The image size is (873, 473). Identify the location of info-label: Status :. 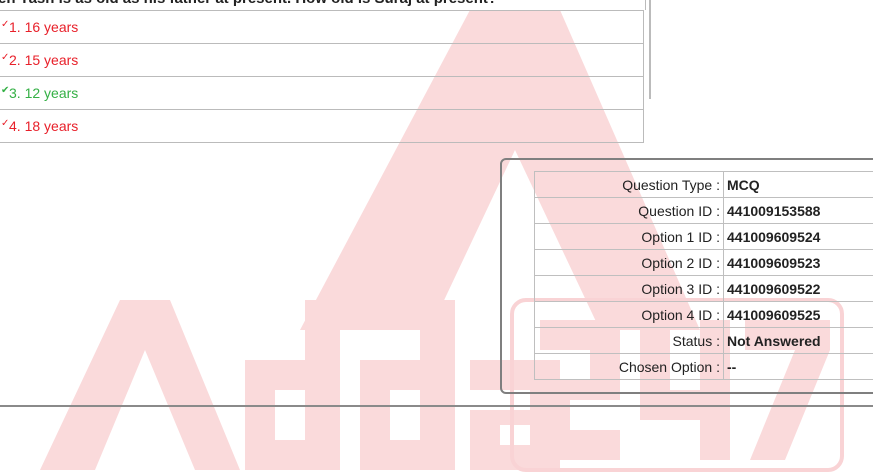
(629, 340).